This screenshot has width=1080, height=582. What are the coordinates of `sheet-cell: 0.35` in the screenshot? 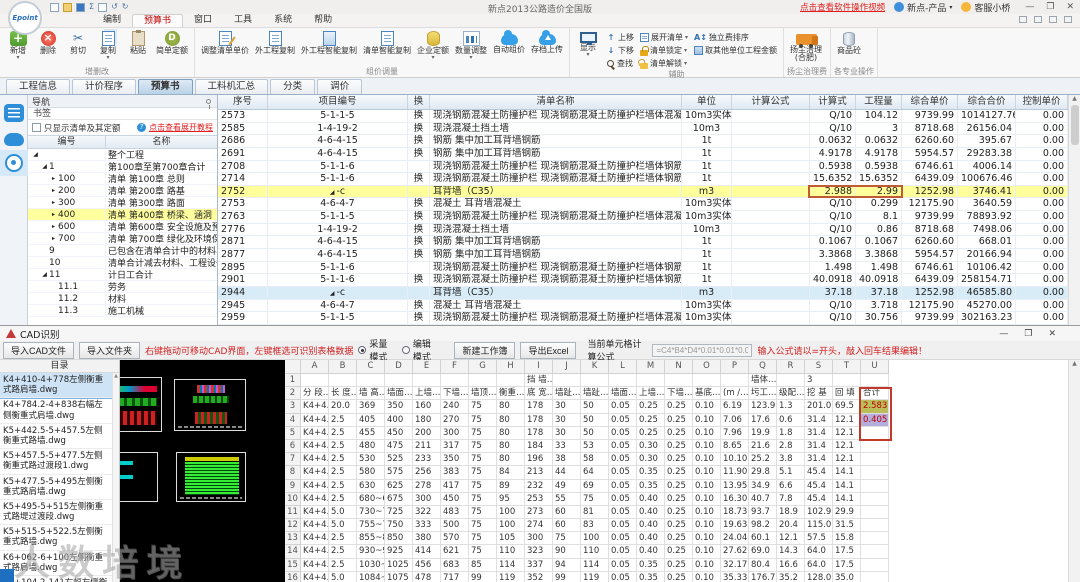 It's located at (651, 576).